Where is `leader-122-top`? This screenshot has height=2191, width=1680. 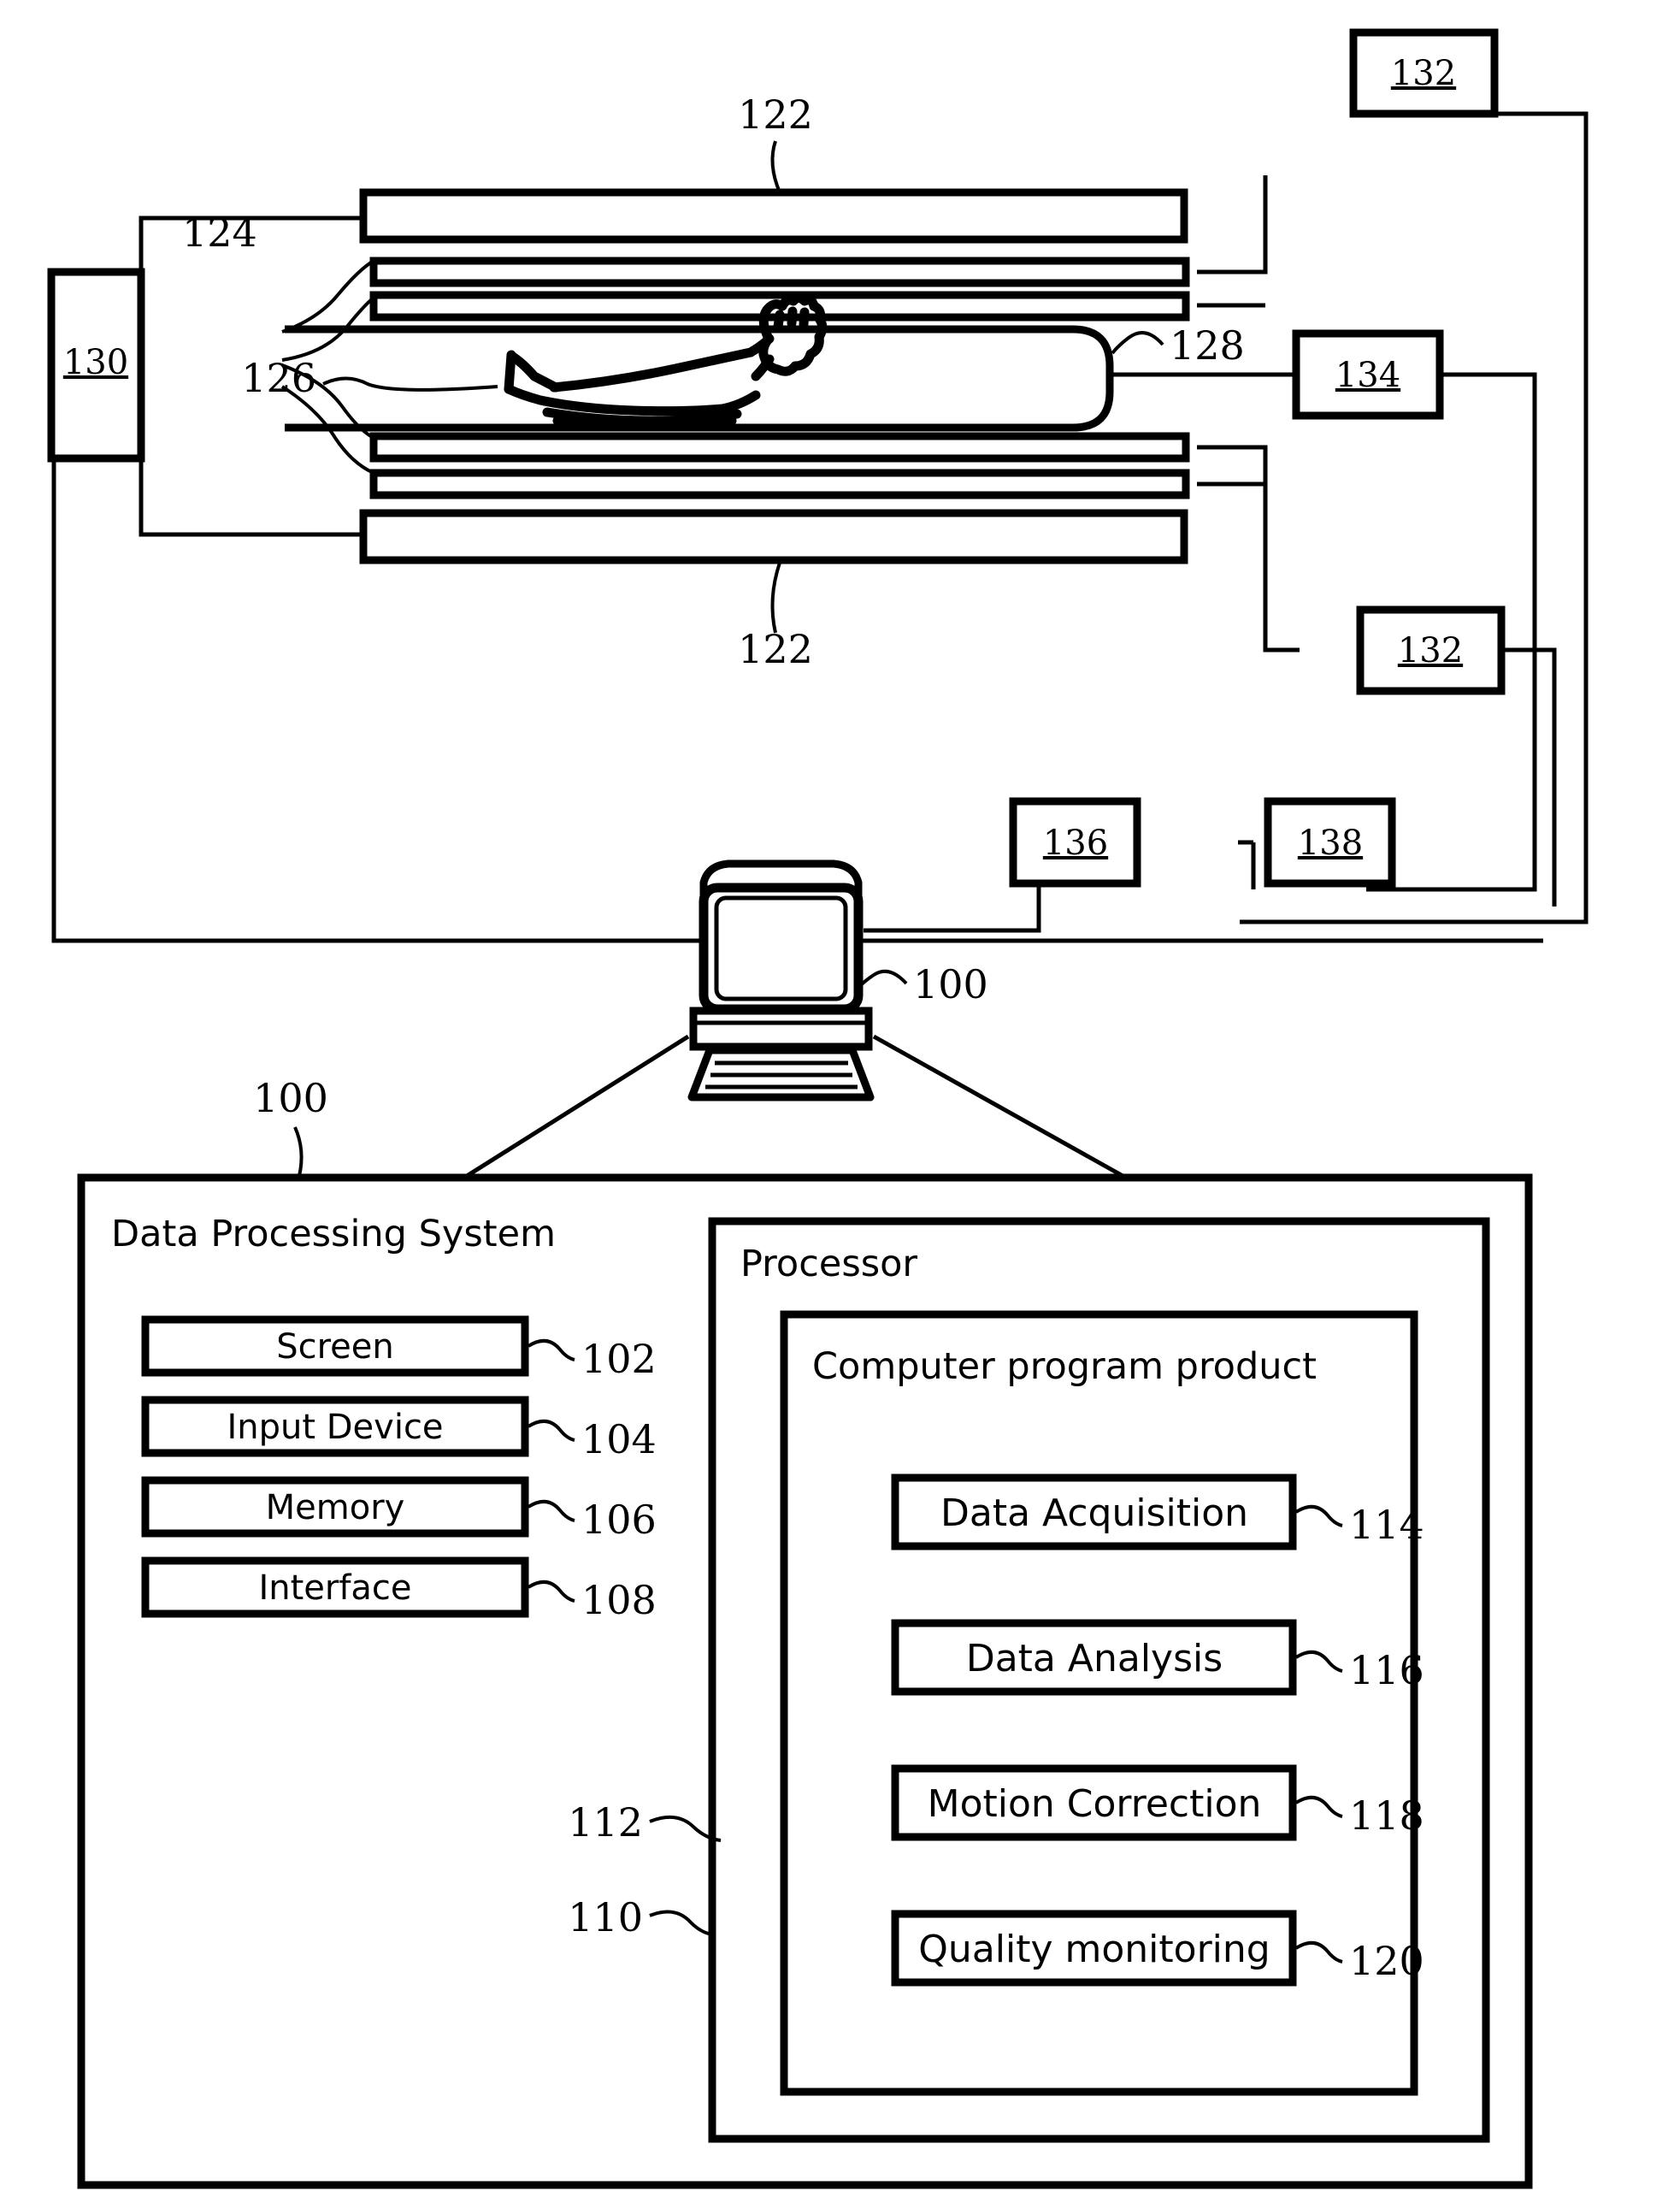 leader-122-top is located at coordinates (775, 166).